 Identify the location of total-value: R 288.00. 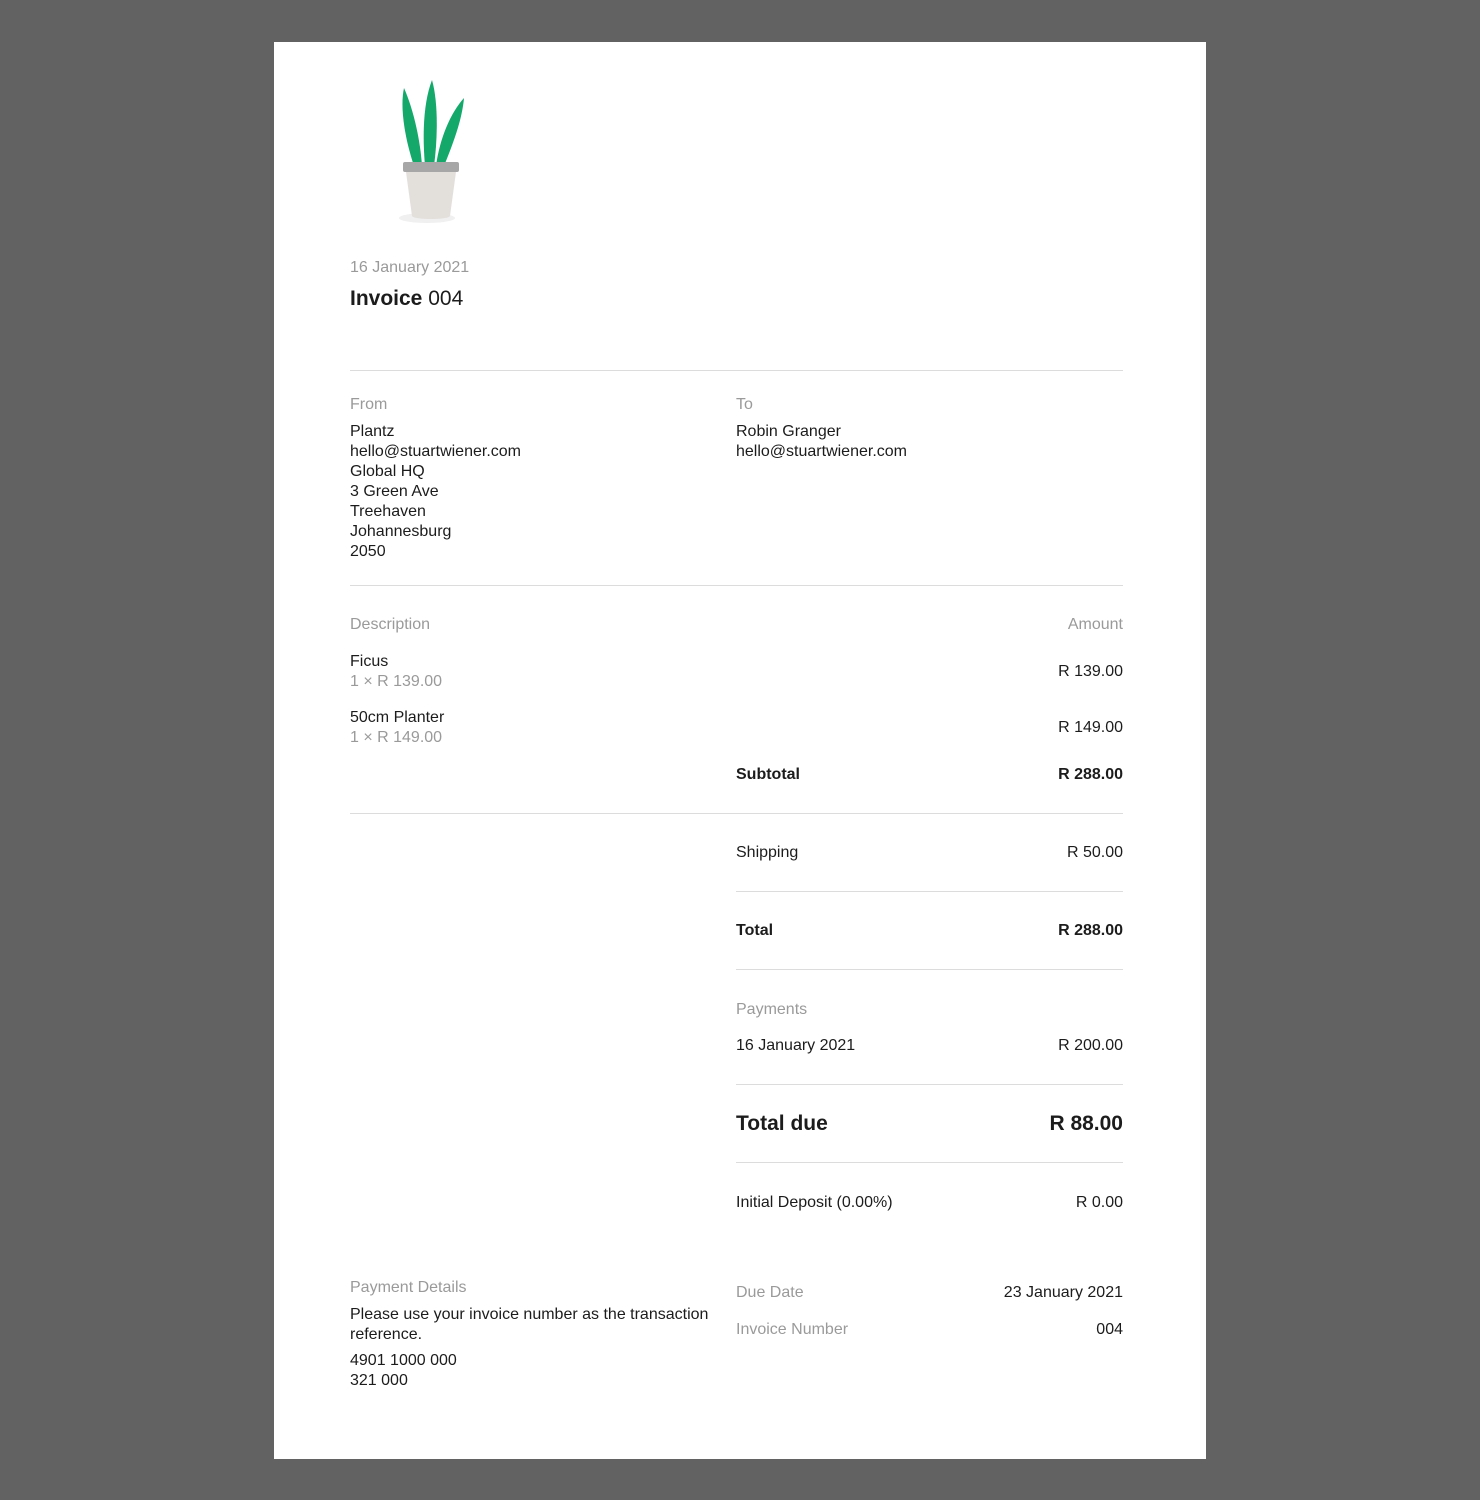
(1090, 930).